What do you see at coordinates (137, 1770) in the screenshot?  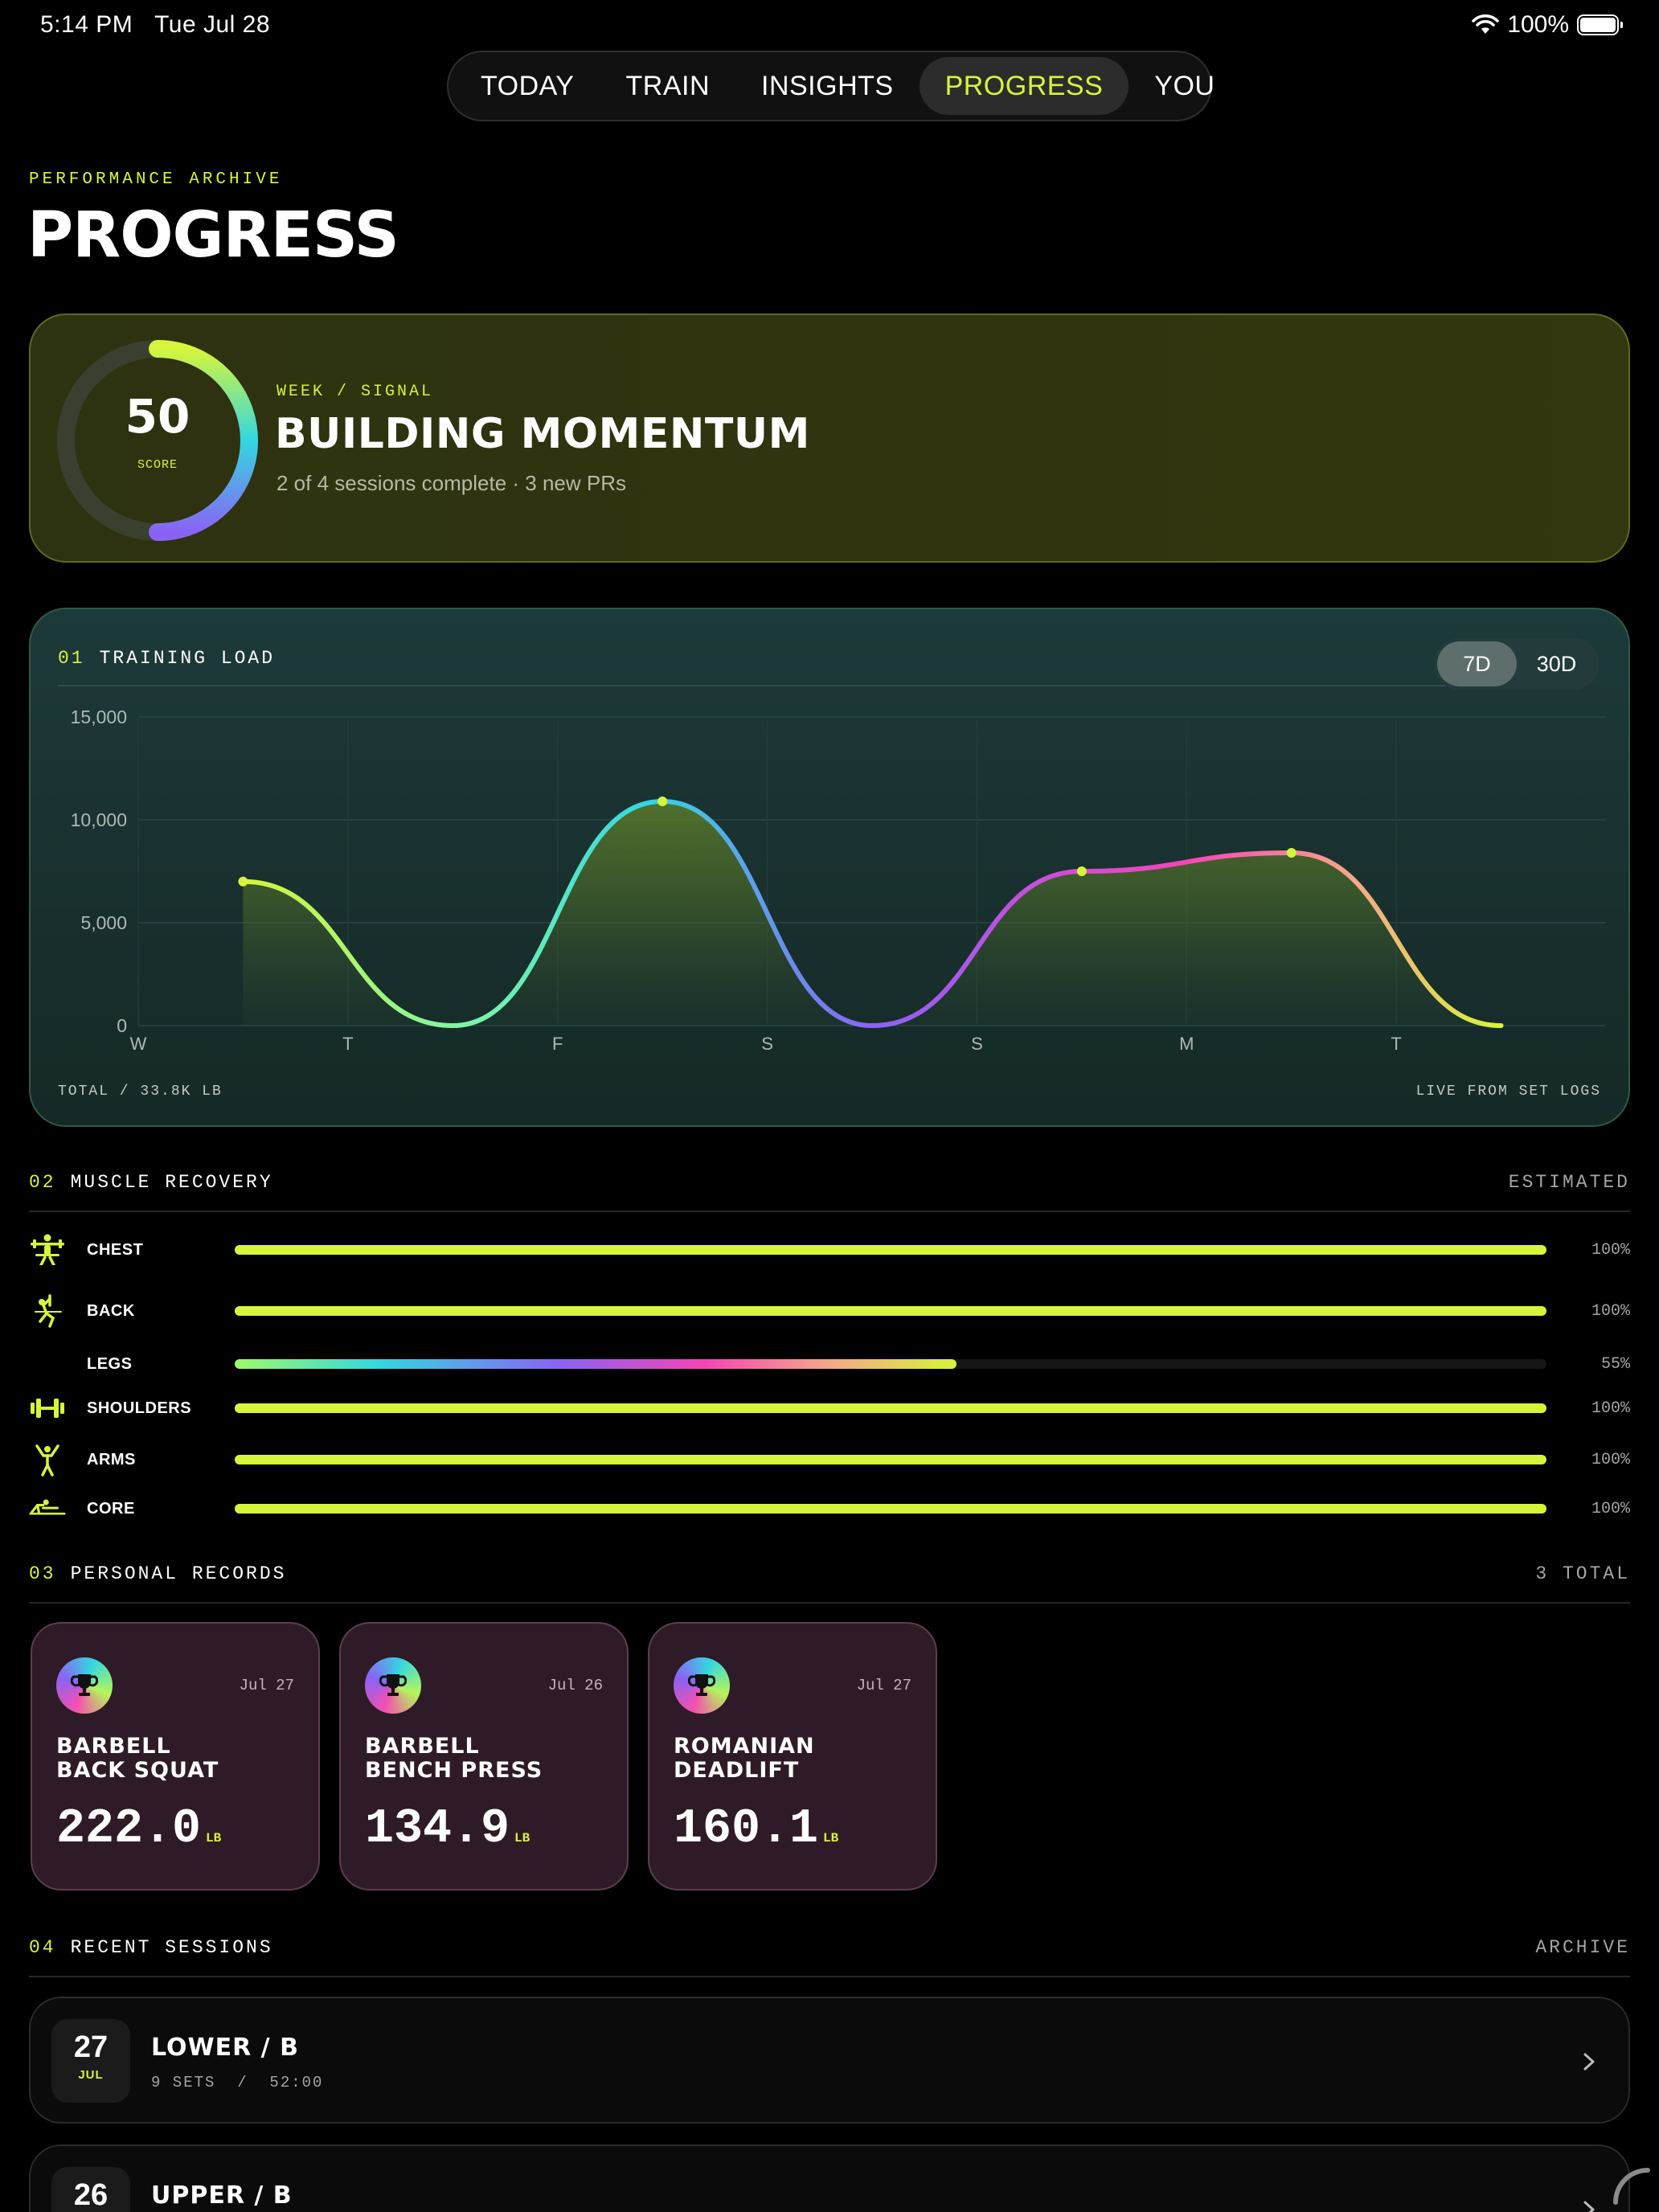 I see `pr-name-line: BACK SQUAT` at bounding box center [137, 1770].